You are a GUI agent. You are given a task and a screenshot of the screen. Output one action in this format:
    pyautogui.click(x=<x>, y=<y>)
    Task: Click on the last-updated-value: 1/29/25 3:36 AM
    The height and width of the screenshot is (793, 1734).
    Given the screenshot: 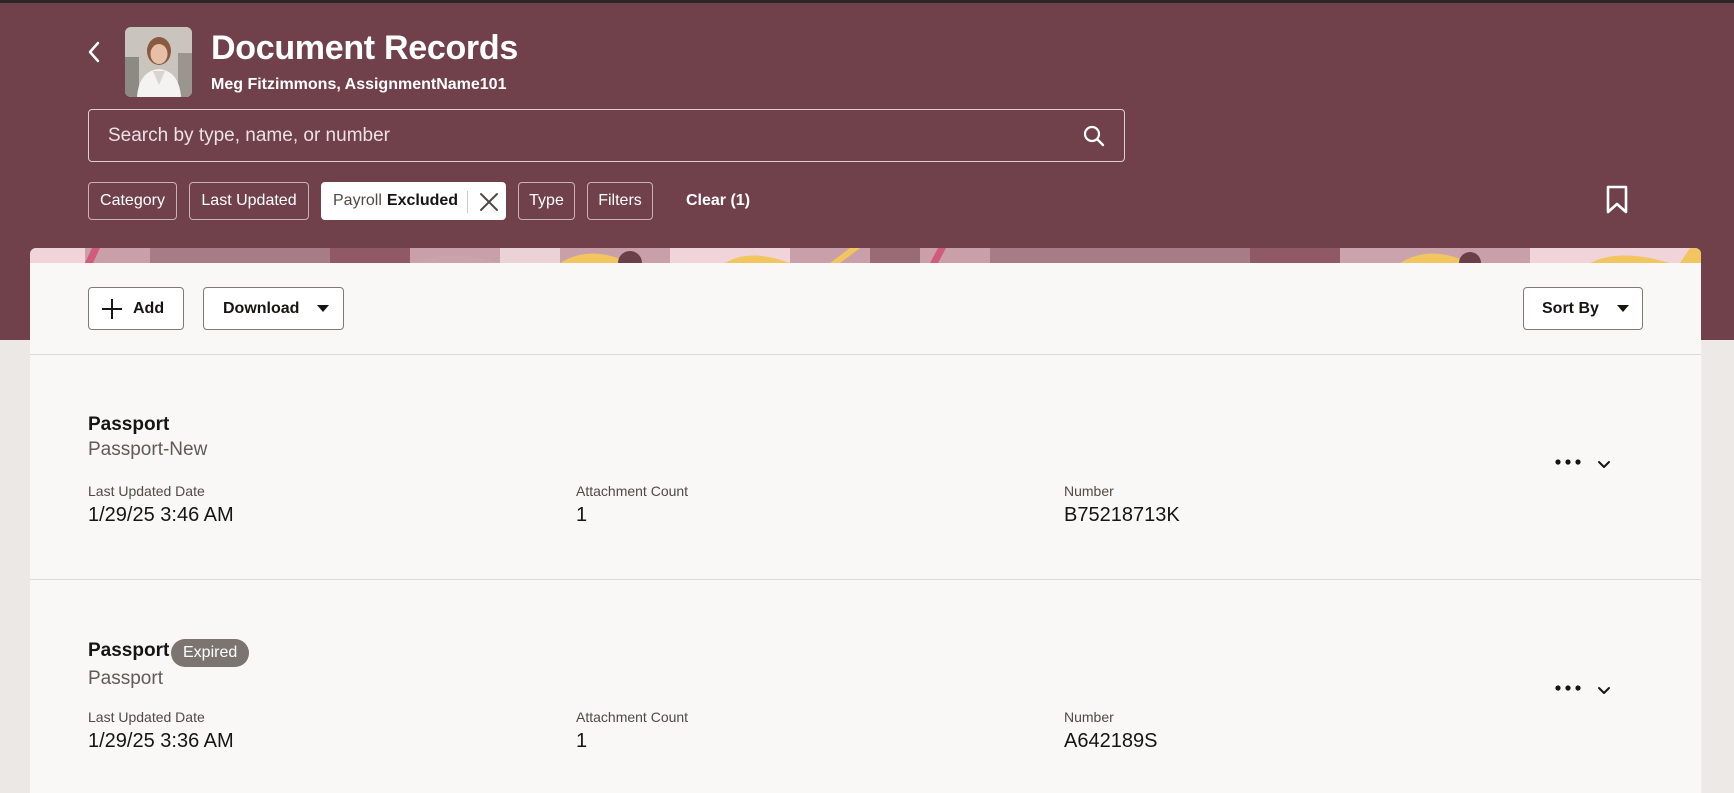 What is the action you would take?
    pyautogui.click(x=161, y=741)
    